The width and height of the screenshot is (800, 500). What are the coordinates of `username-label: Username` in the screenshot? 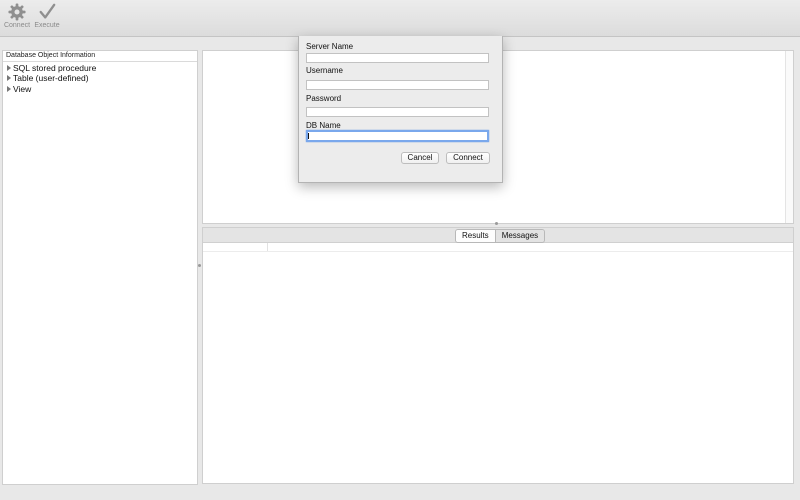 It's located at (324, 70).